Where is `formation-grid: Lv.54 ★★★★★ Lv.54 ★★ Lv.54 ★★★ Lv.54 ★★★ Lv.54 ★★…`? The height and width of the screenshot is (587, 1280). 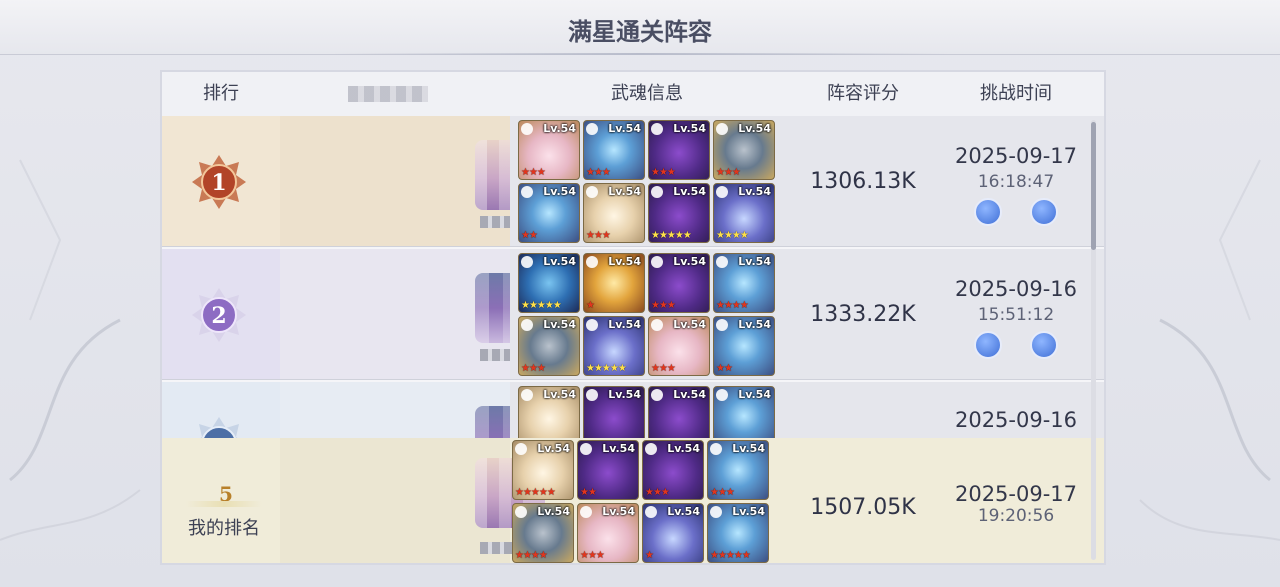 formation-grid: Lv.54 ★★★★★ Lv.54 ★★ Lv.54 ★★★ Lv.54 ★★★ Lv.54 ★★… is located at coordinates (642, 501).